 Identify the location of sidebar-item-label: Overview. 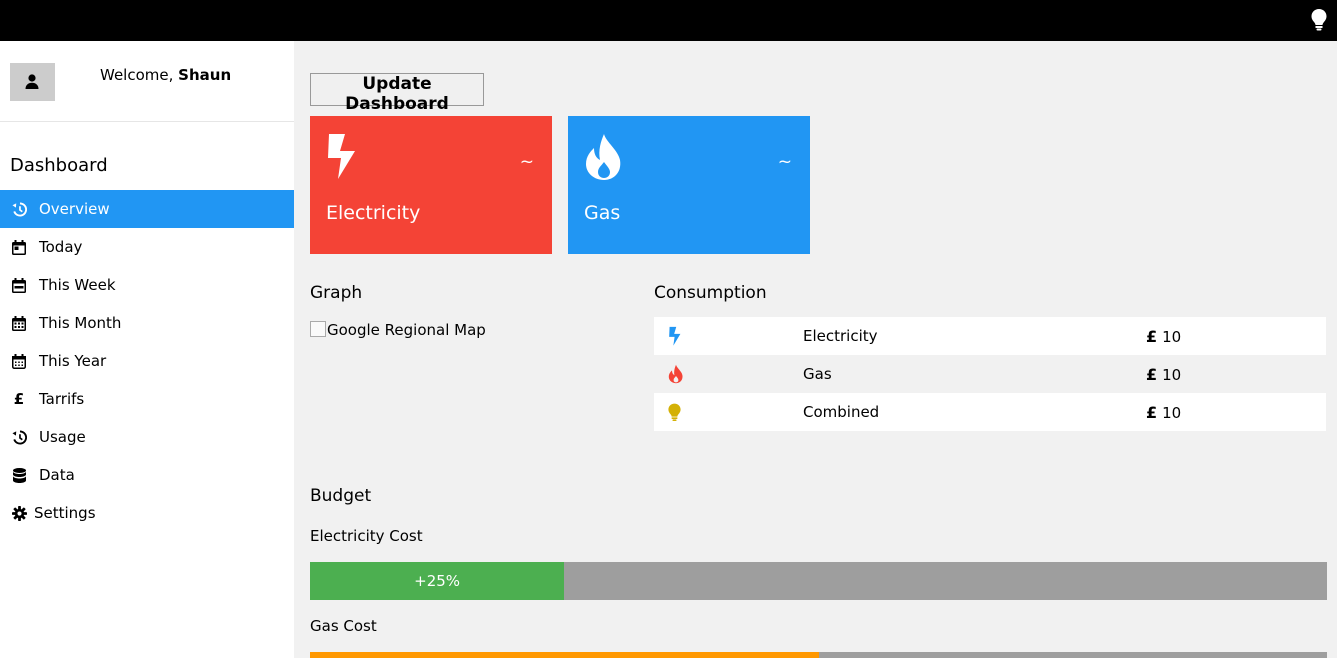
(74, 209).